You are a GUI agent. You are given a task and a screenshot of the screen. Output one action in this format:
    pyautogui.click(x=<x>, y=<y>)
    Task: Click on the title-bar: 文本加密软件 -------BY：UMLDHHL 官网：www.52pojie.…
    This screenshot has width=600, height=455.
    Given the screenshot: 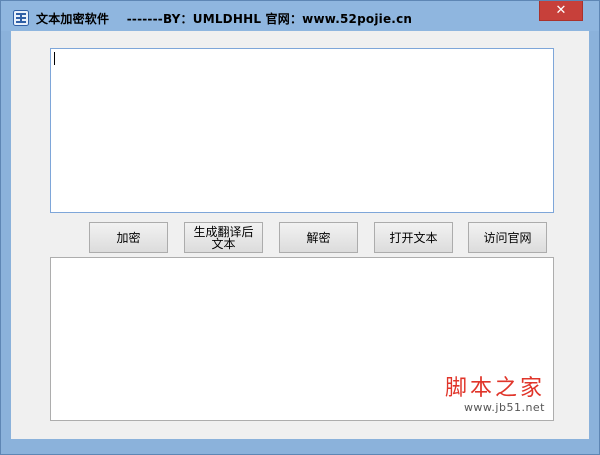 What is the action you would take?
    pyautogui.click(x=300, y=16)
    